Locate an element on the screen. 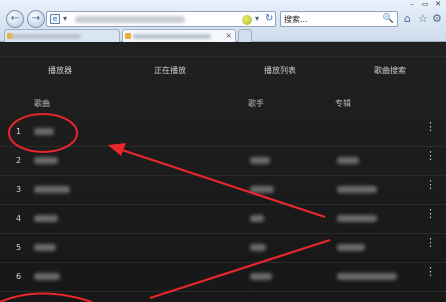 Image resolution: width=446 pixels, height=302 pixels. row-number: 6 is located at coordinates (19, 276).